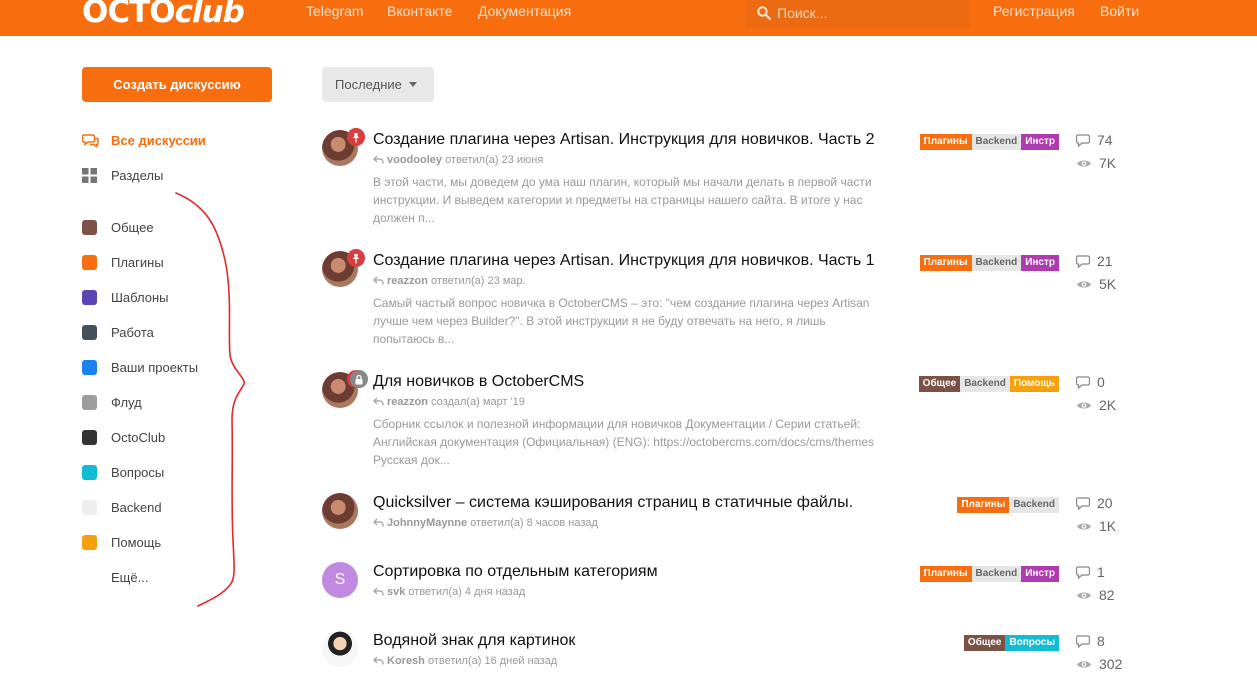 The height and width of the screenshot is (679, 1257). I want to click on sidebar-category-item: Флуд, so click(112, 402).